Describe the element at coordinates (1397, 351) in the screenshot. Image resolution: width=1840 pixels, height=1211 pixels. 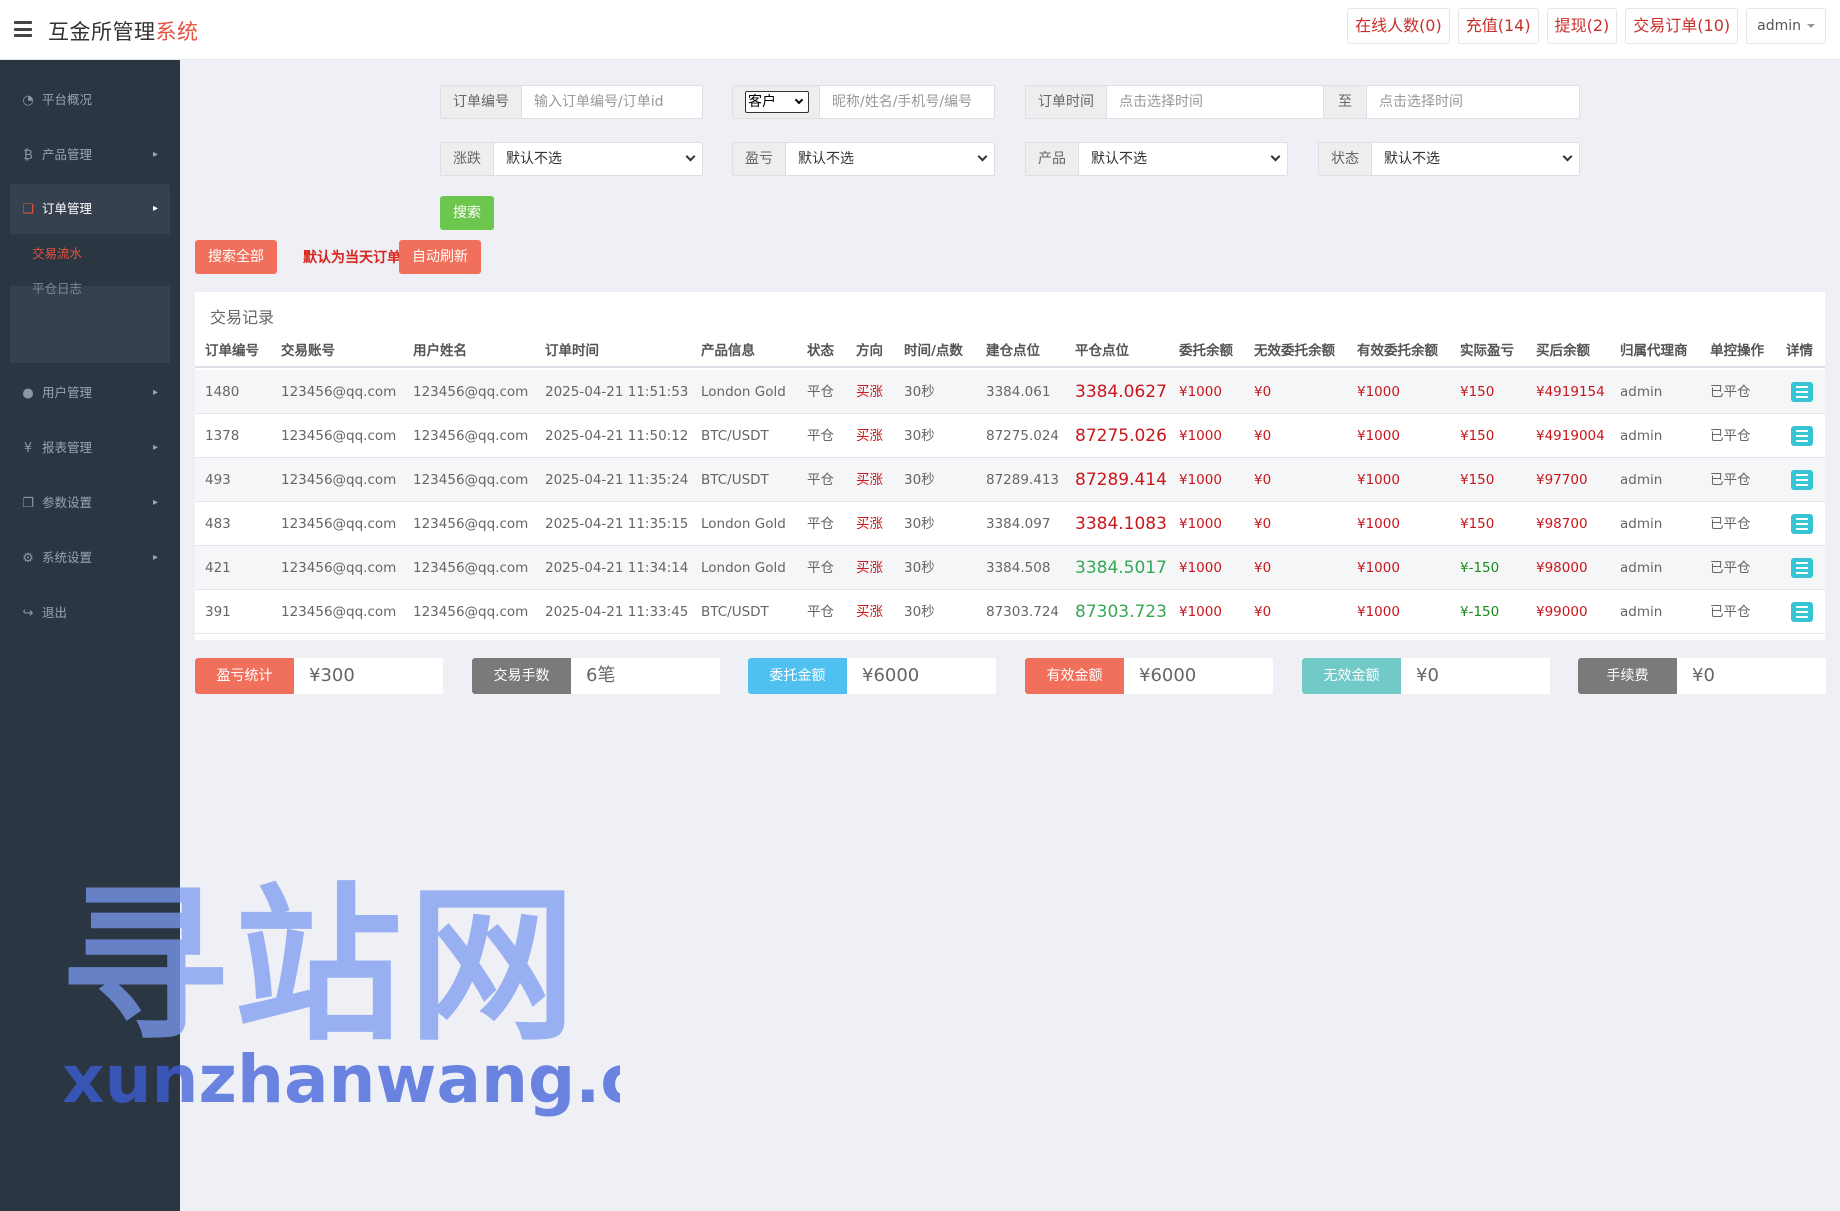
I see `column-header: 有效委托余额` at that location.